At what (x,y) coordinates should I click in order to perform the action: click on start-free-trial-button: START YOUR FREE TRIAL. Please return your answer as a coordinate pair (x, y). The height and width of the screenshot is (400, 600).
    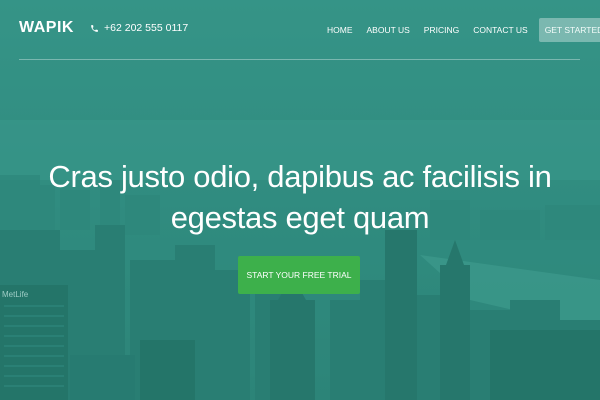
    Looking at the image, I should click on (299, 275).